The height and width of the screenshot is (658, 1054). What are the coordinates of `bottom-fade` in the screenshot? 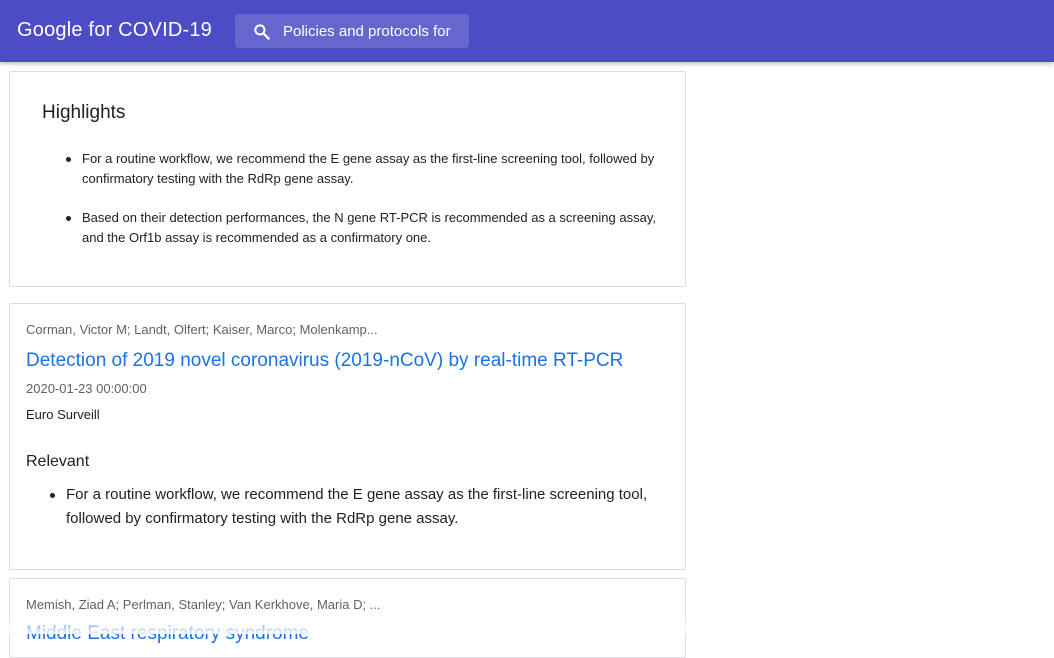 It's located at (527, 624).